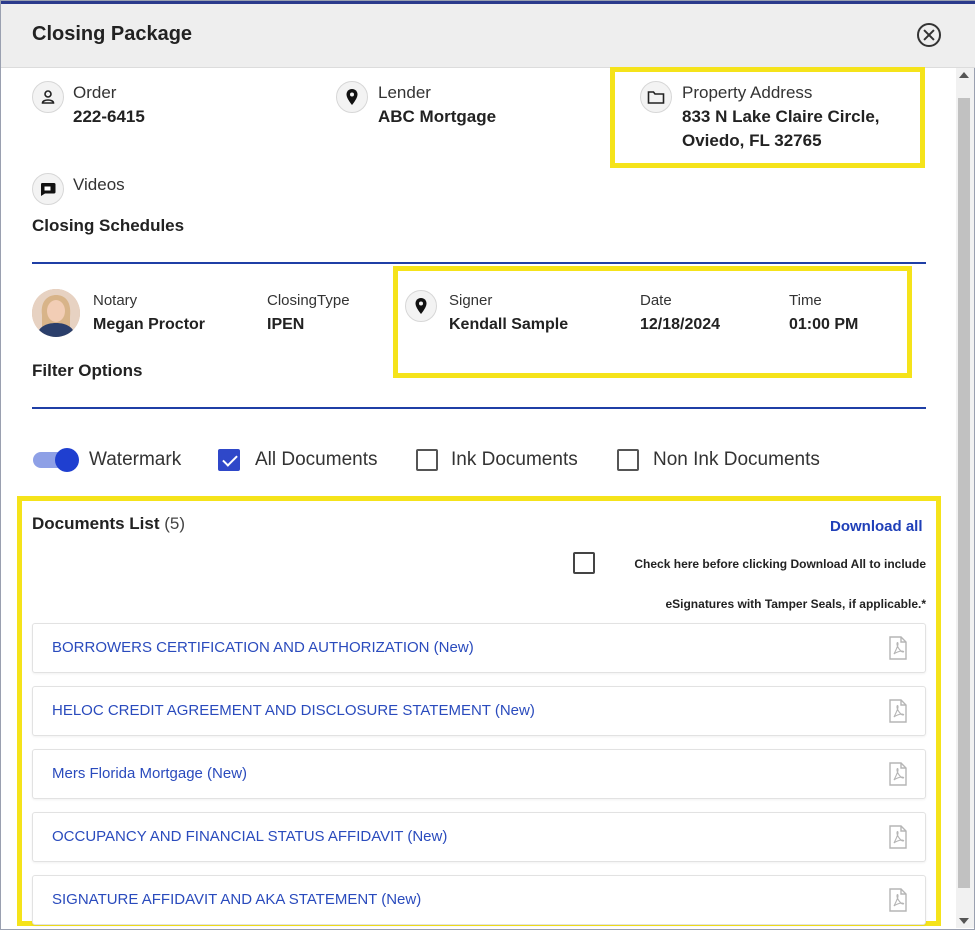 The width and height of the screenshot is (975, 930). Describe the element at coordinates (149, 324) in the screenshot. I see `notary-value: Megan Proctor` at that location.